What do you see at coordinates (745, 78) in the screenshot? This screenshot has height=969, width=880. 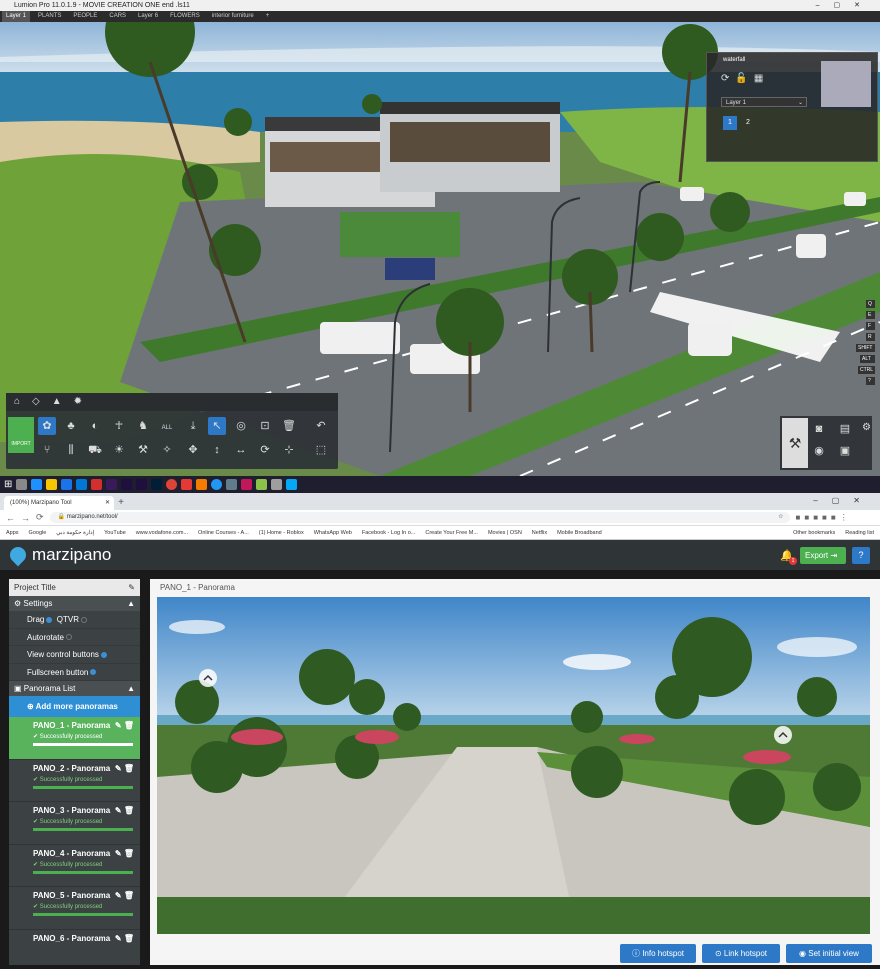 I see `object-tools: ⟳🔓▦` at bounding box center [745, 78].